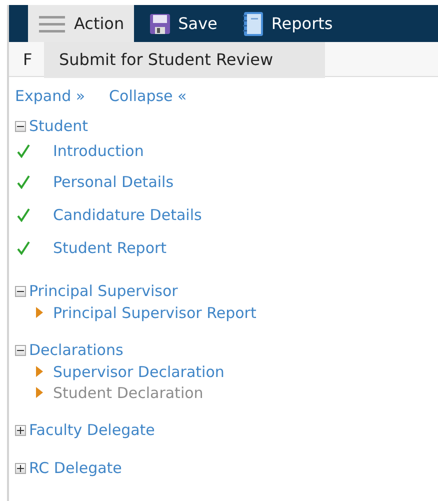  What do you see at coordinates (52, 24) in the screenshot?
I see `menu-icon` at bounding box center [52, 24].